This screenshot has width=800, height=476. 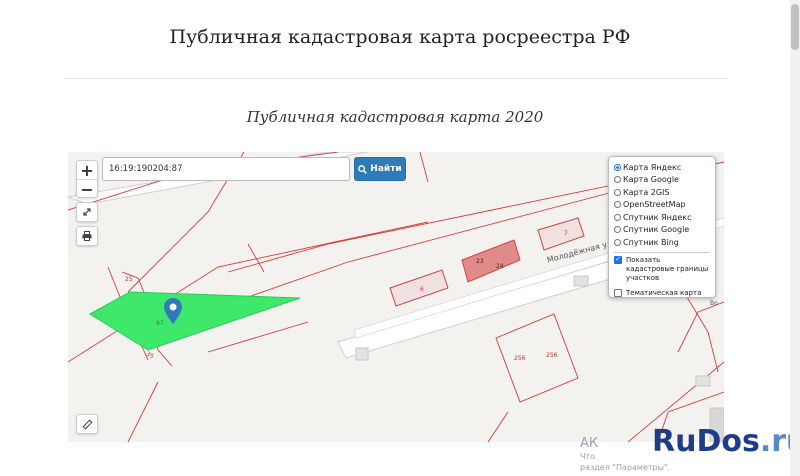 What do you see at coordinates (656, 230) in the screenshot?
I see `layer-option-label: Спутник Google` at bounding box center [656, 230].